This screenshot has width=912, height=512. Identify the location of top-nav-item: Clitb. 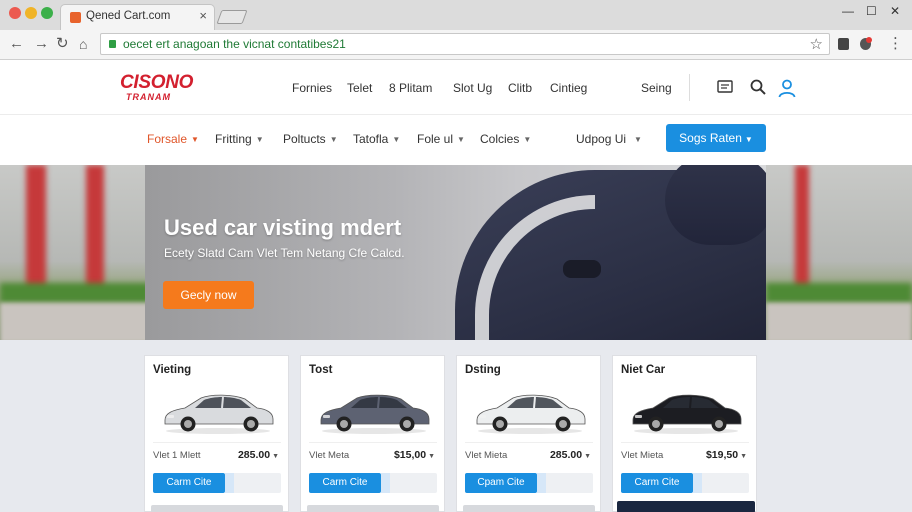
(520, 88).